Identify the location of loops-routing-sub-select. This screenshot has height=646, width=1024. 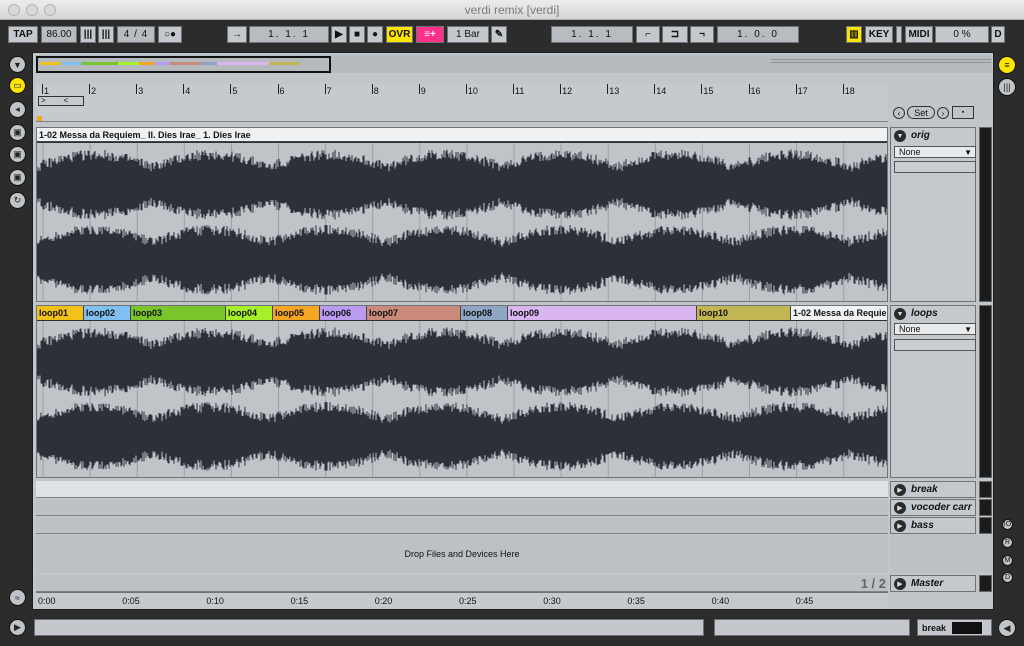
(935, 345).